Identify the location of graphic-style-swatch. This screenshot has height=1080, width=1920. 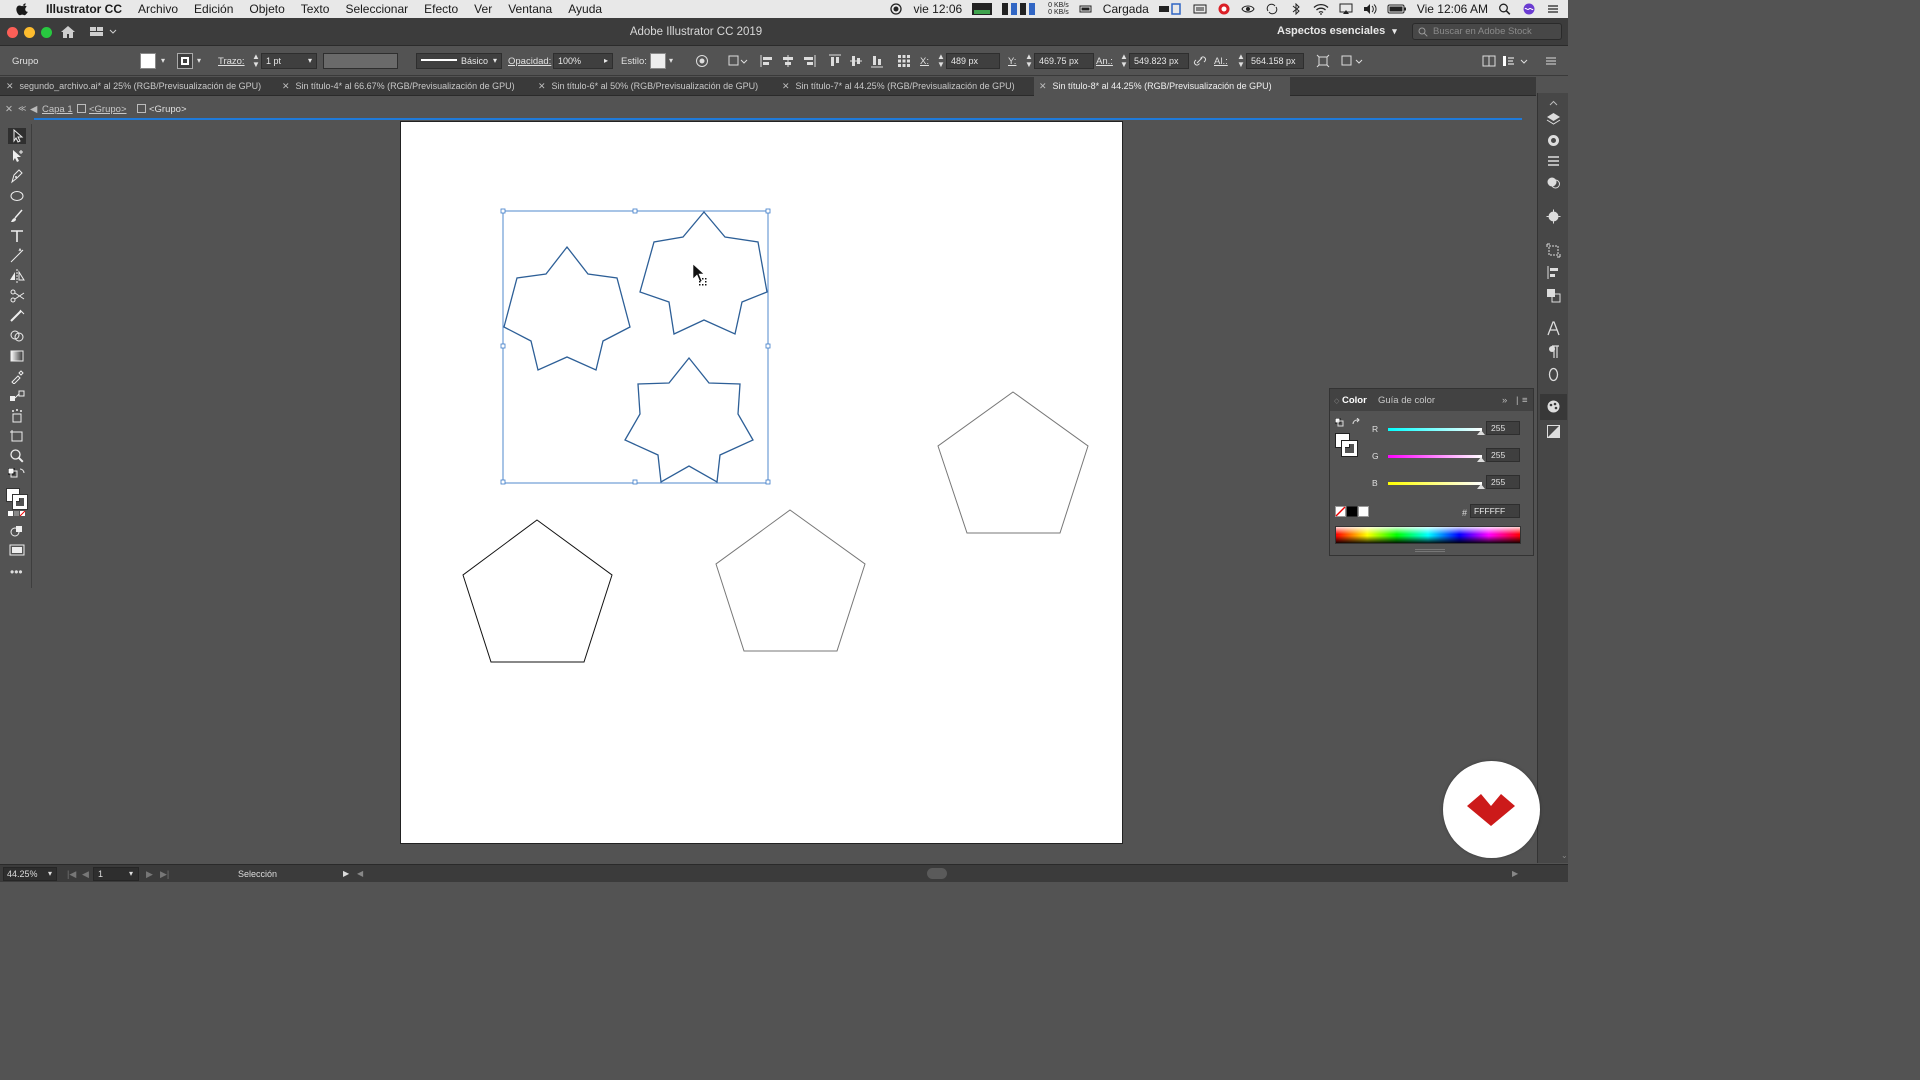
(658, 61).